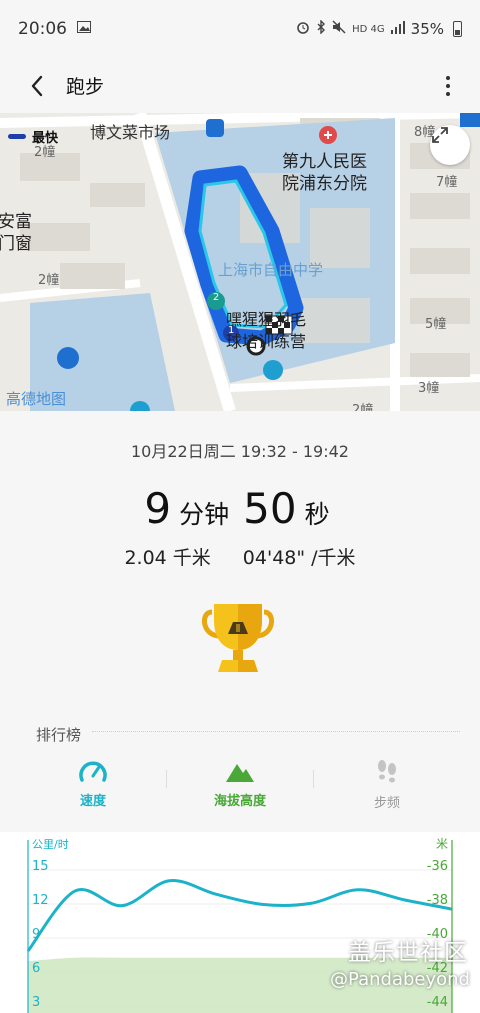 This screenshot has height=1013, width=480. What do you see at coordinates (276, 731) in the screenshot?
I see `section-divider` at bounding box center [276, 731].